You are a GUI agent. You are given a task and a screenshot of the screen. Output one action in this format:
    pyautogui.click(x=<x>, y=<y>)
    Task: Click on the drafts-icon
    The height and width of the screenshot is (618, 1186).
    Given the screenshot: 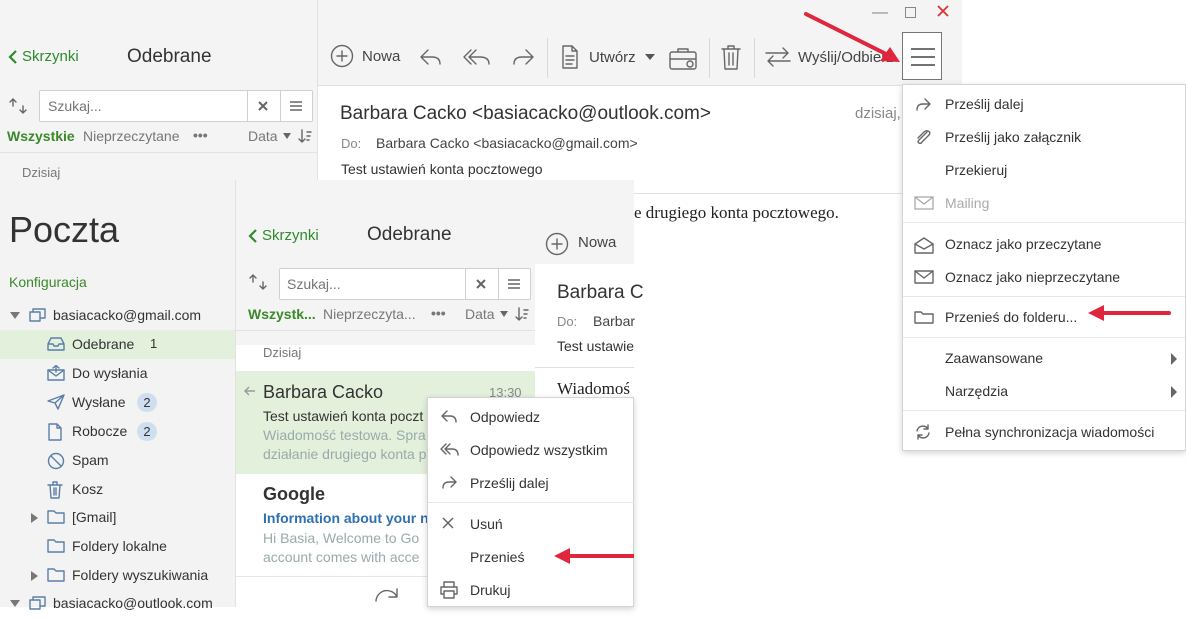 What is the action you would take?
    pyautogui.click(x=55, y=432)
    